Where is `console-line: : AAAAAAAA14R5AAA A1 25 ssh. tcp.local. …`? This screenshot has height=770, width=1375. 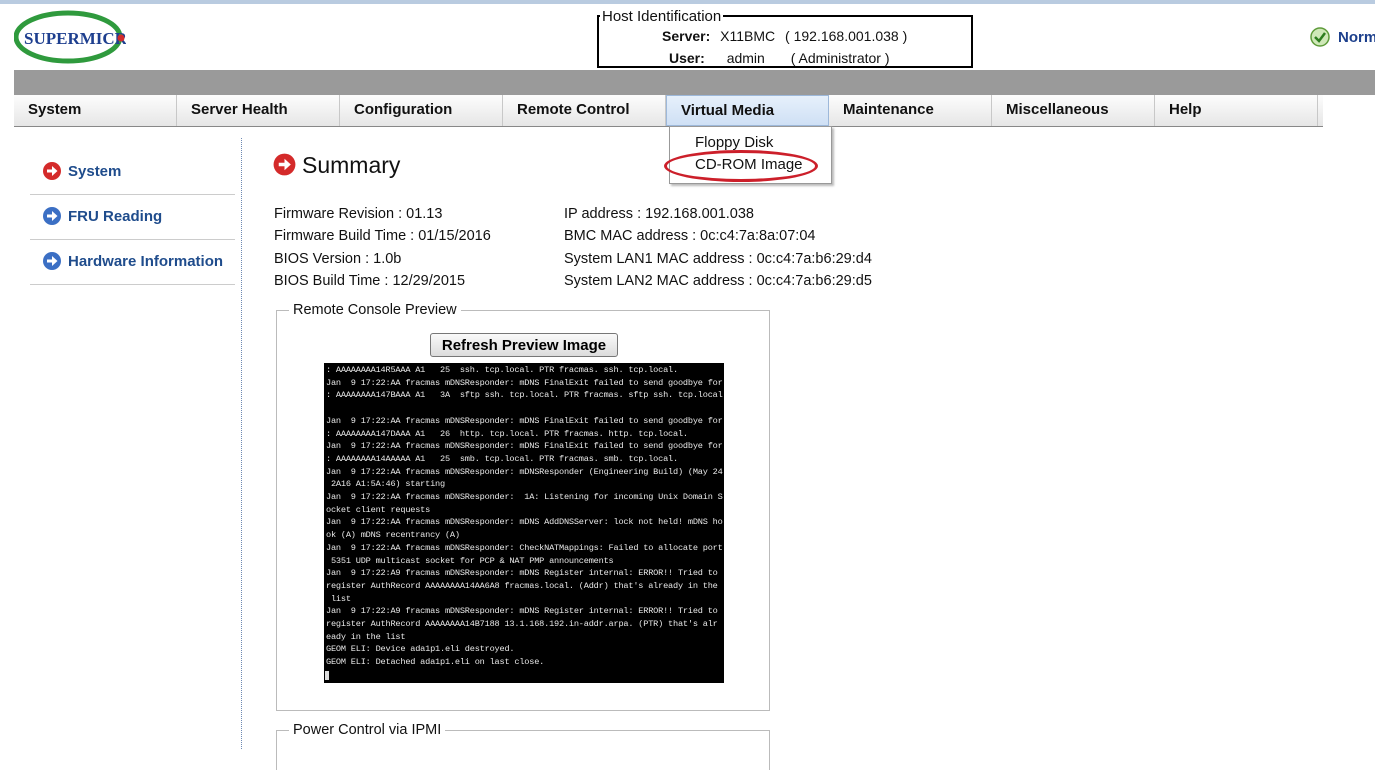 console-line: : AAAAAAAA14R5AAA A1 25 ssh. tcp.local. … is located at coordinates (502, 370).